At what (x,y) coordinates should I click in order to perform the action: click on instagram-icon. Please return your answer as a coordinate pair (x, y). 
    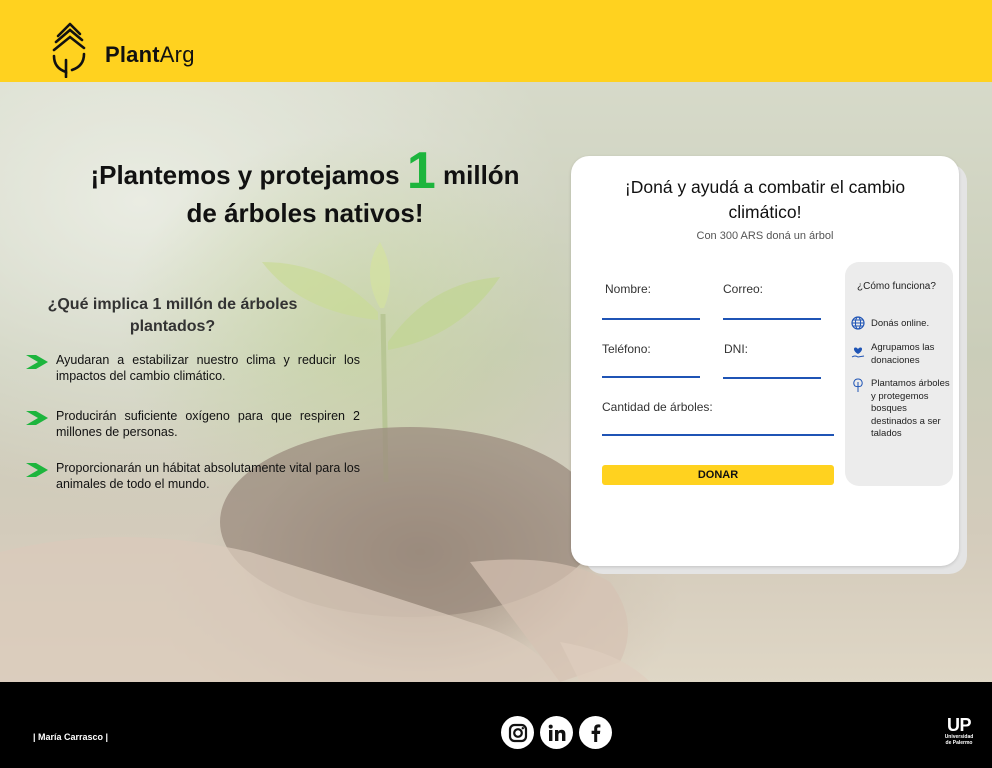
    Looking at the image, I should click on (517, 732).